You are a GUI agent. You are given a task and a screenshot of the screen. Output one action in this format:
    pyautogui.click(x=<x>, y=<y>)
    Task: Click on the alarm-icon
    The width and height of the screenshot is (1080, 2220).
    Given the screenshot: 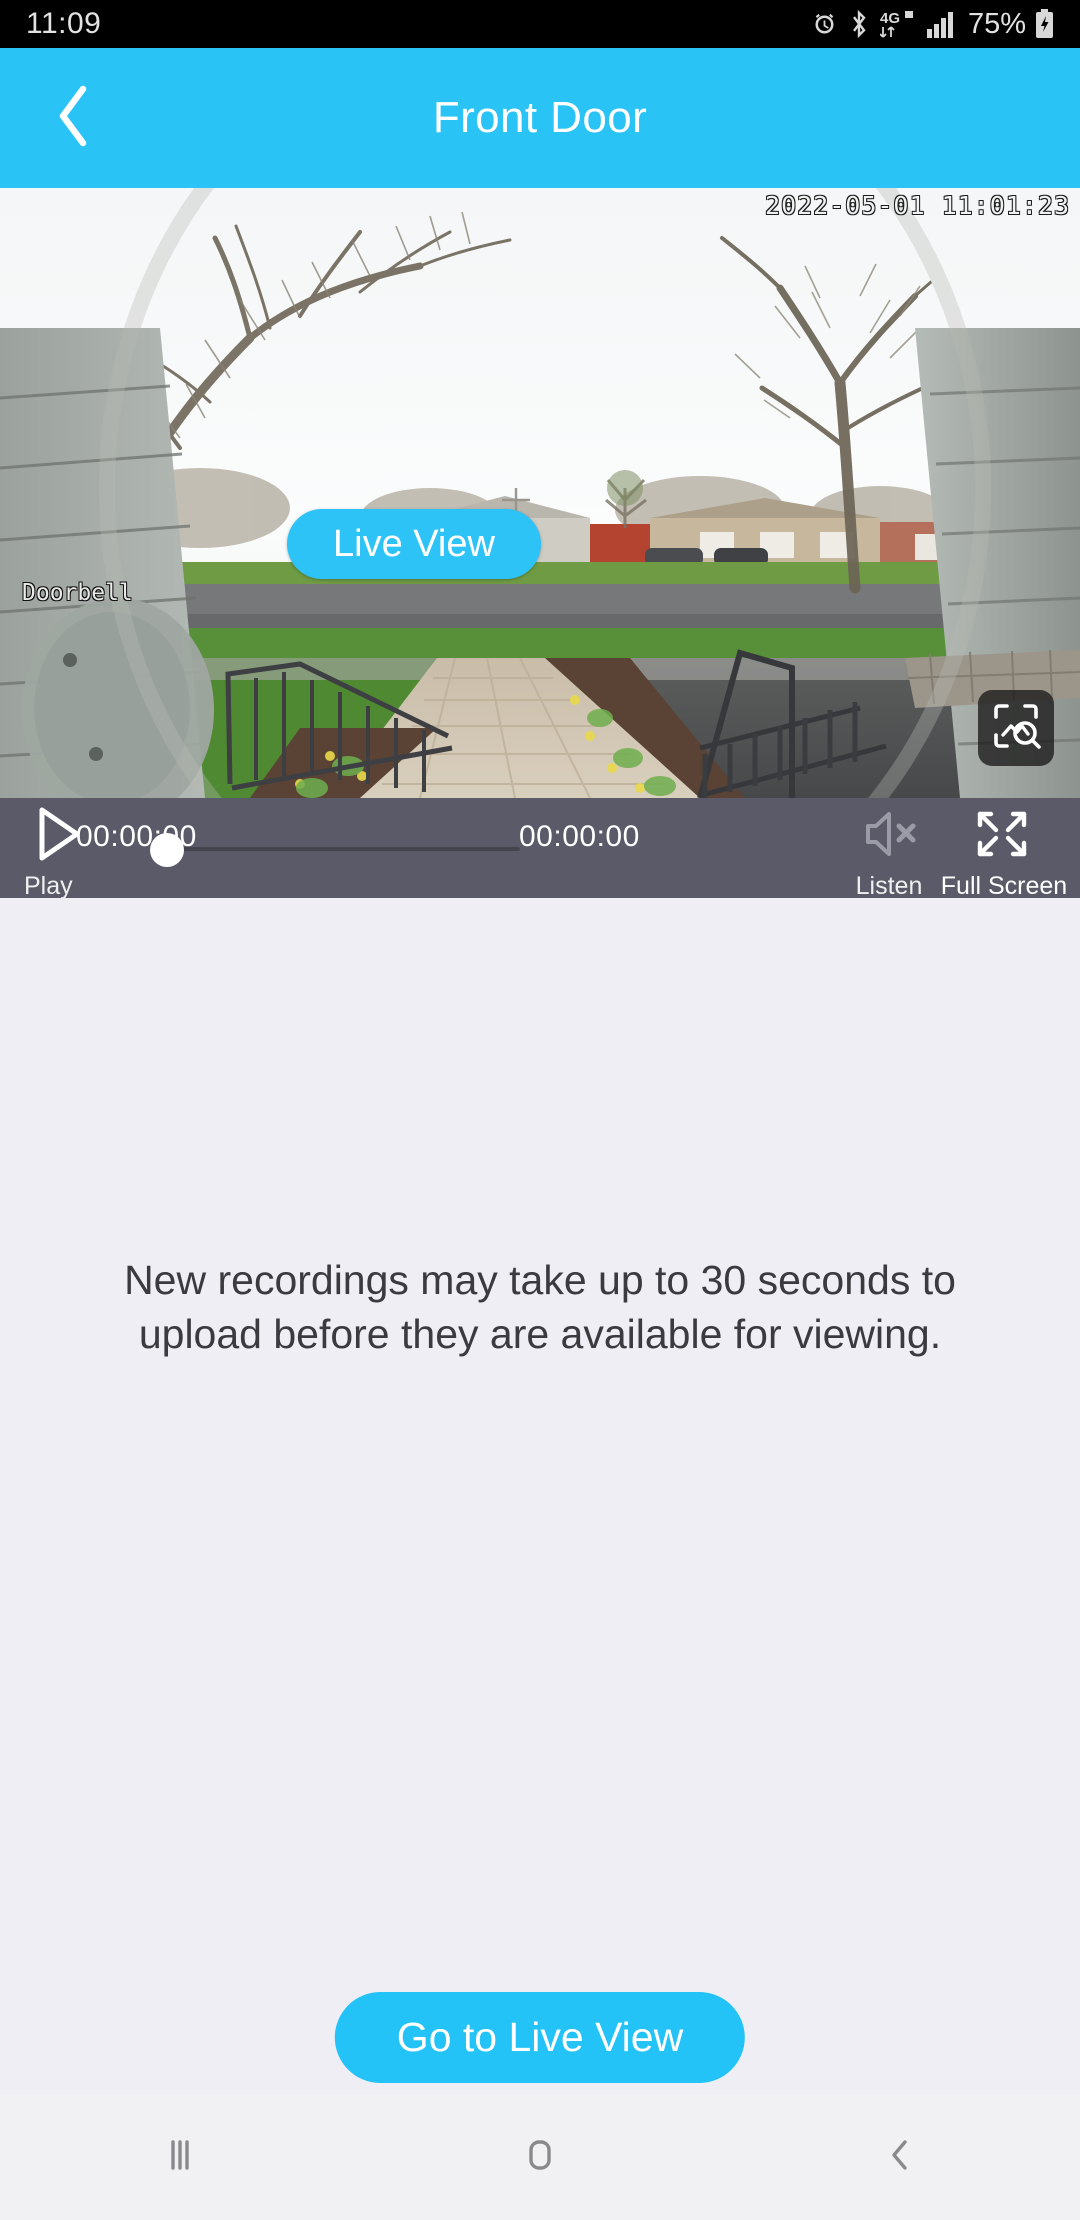 What is the action you would take?
    pyautogui.click(x=824, y=24)
    